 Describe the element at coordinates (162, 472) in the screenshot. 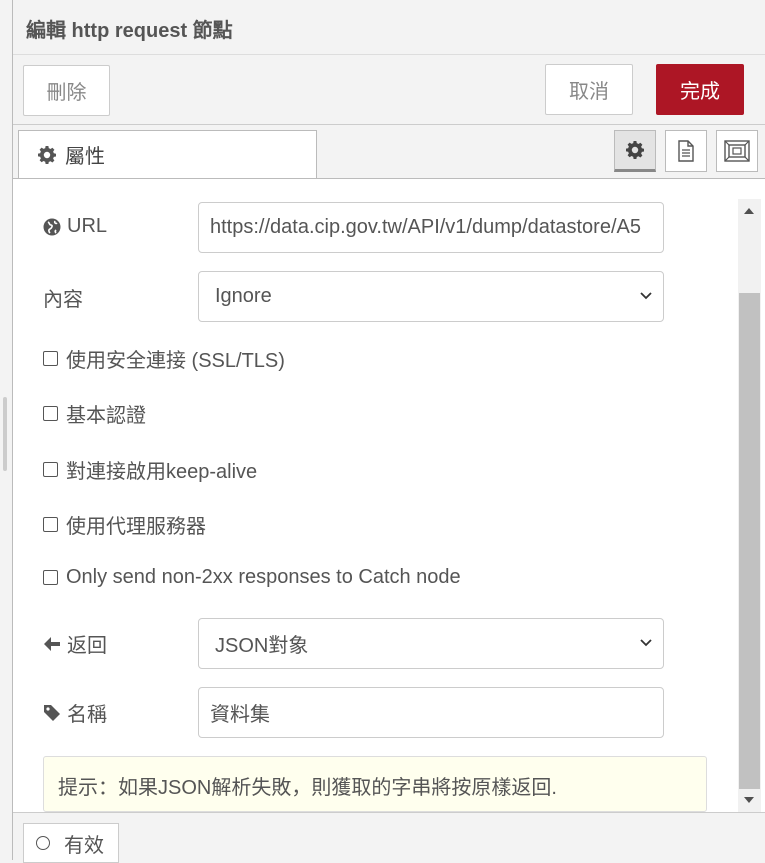

I see `keepalive-option-label: 對連接啟用keep-alive` at that location.